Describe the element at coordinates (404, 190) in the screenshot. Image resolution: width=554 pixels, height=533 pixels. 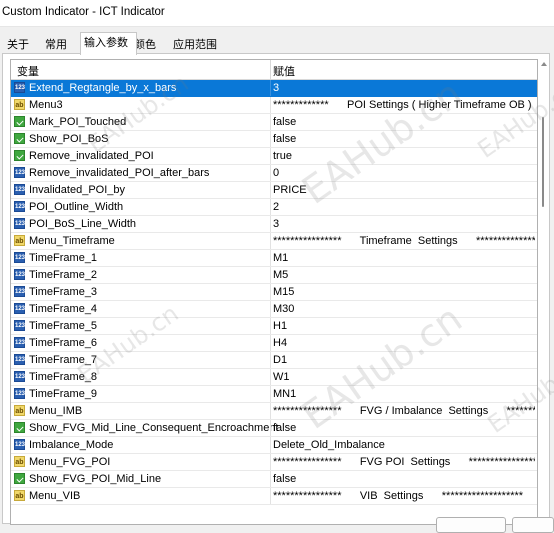
I see `param-value: PRICE` at that location.